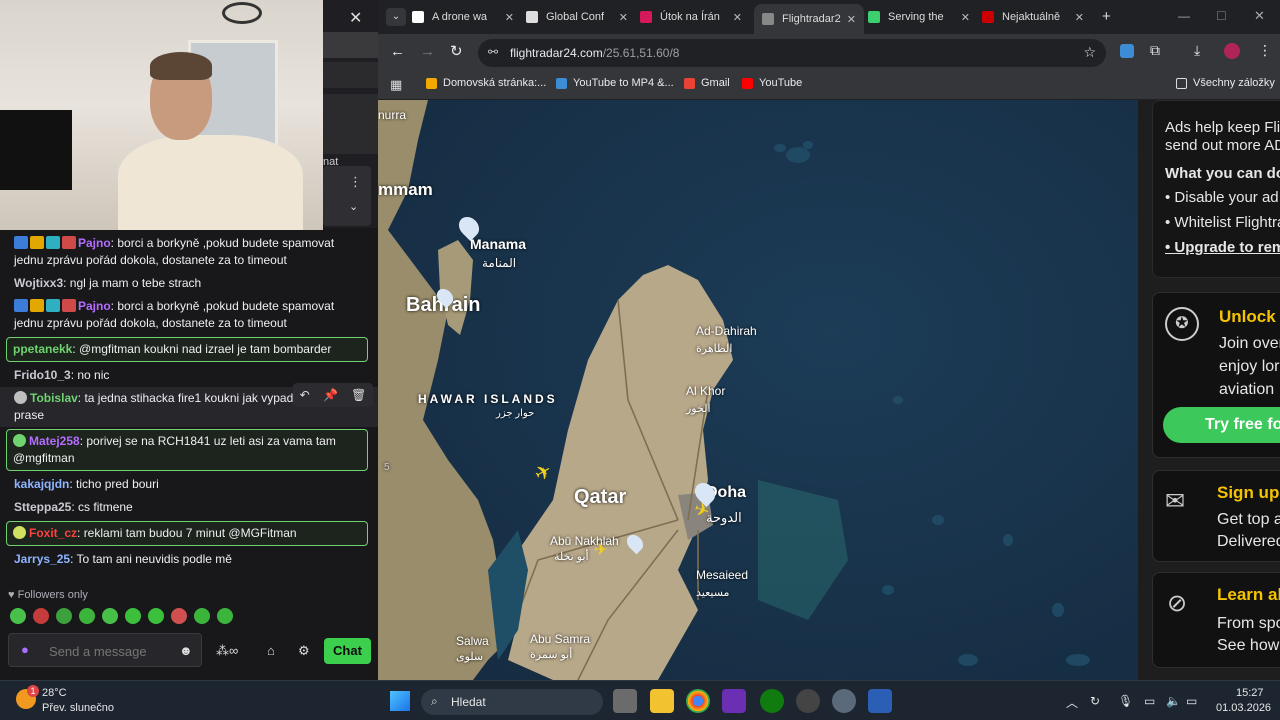 This screenshot has width=1280, height=720. I want to click on taskbar-search: ⌕ Hledat, so click(512, 702).